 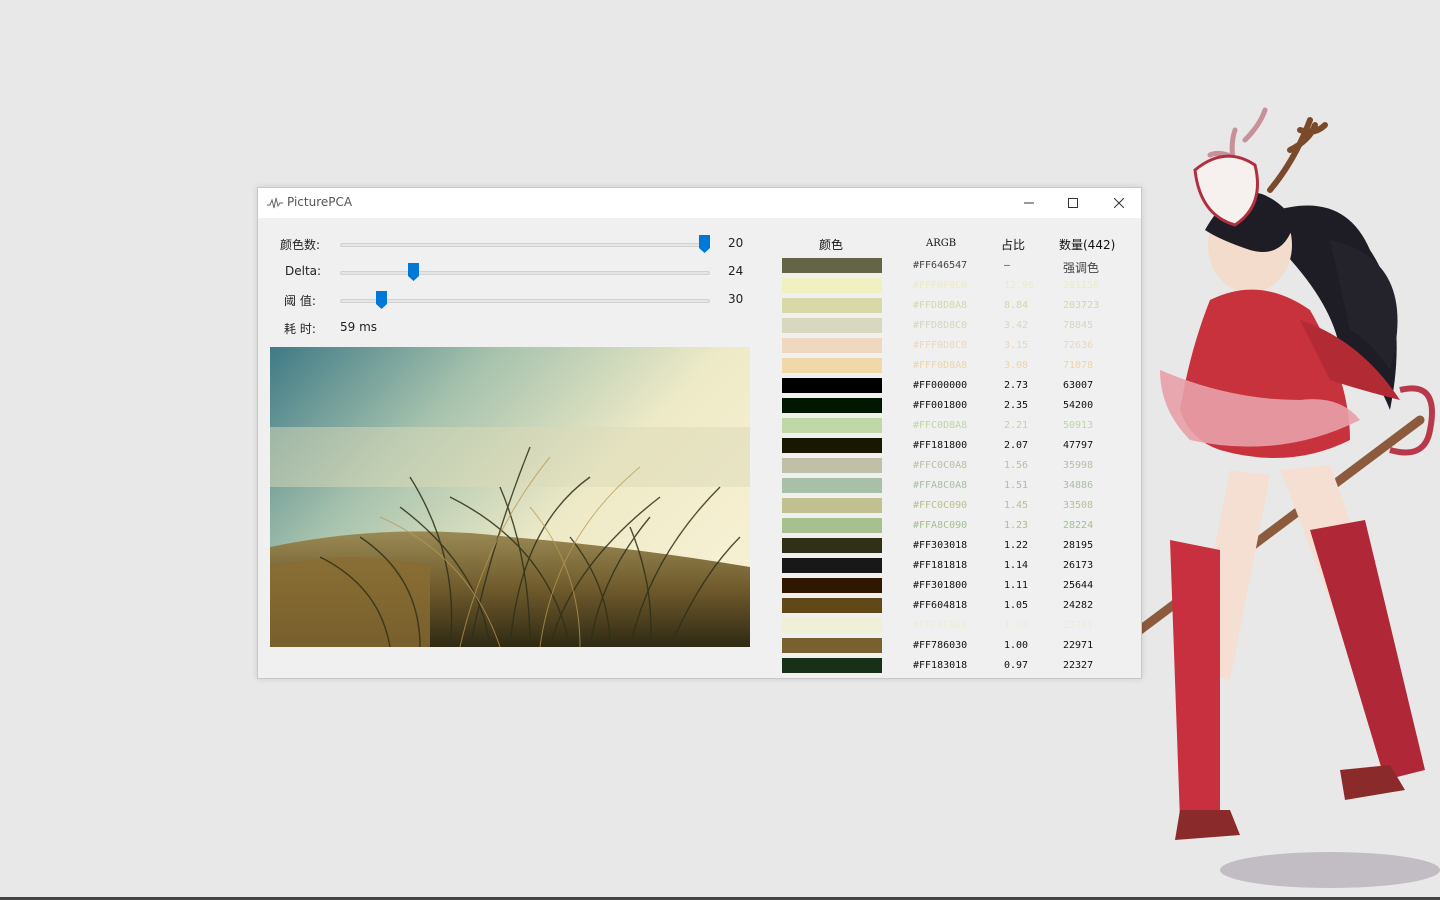 I want to click on count-value: 25644, so click(x=1078, y=585).